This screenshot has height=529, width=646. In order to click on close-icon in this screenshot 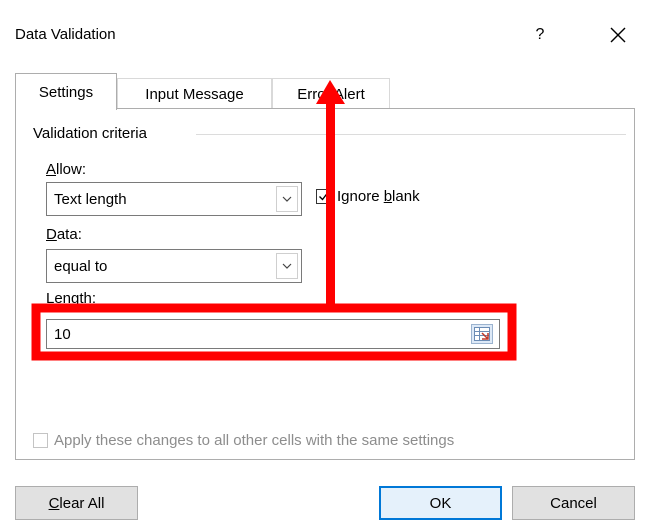, I will do `click(618, 35)`.